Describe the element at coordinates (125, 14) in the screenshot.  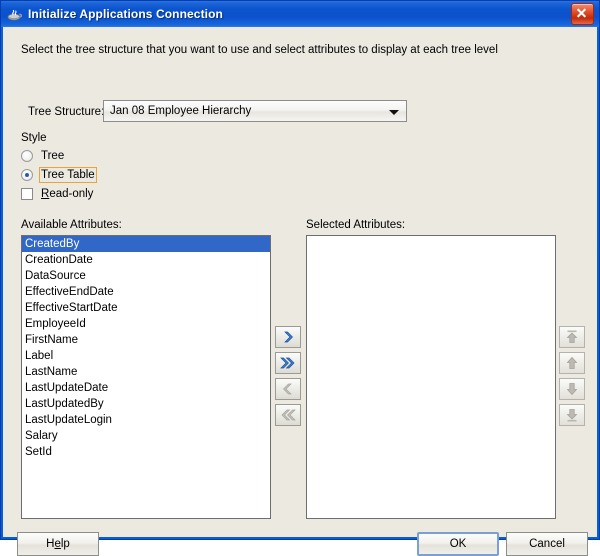
I see `window-title: Initialize Applications Connection` at that location.